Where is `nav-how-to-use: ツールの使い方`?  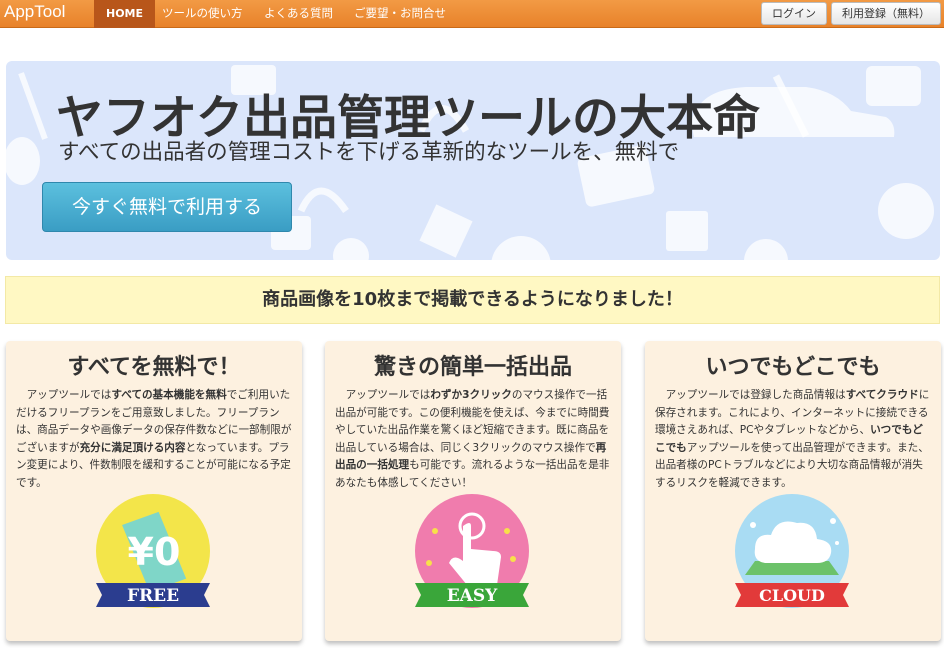 nav-how-to-use: ツールの使い方 is located at coordinates (202, 14).